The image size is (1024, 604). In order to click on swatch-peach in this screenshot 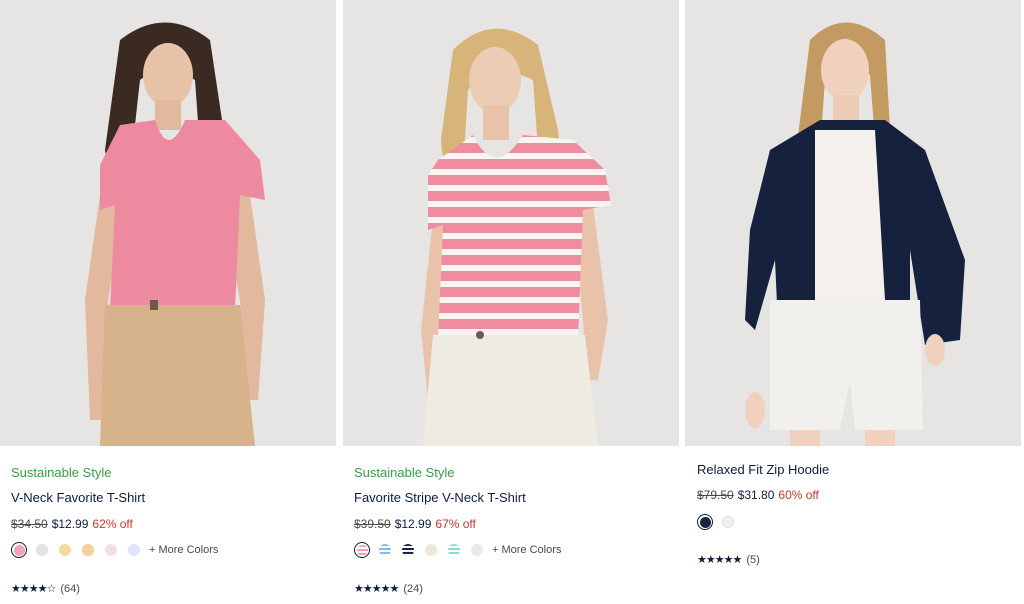, I will do `click(88, 550)`.